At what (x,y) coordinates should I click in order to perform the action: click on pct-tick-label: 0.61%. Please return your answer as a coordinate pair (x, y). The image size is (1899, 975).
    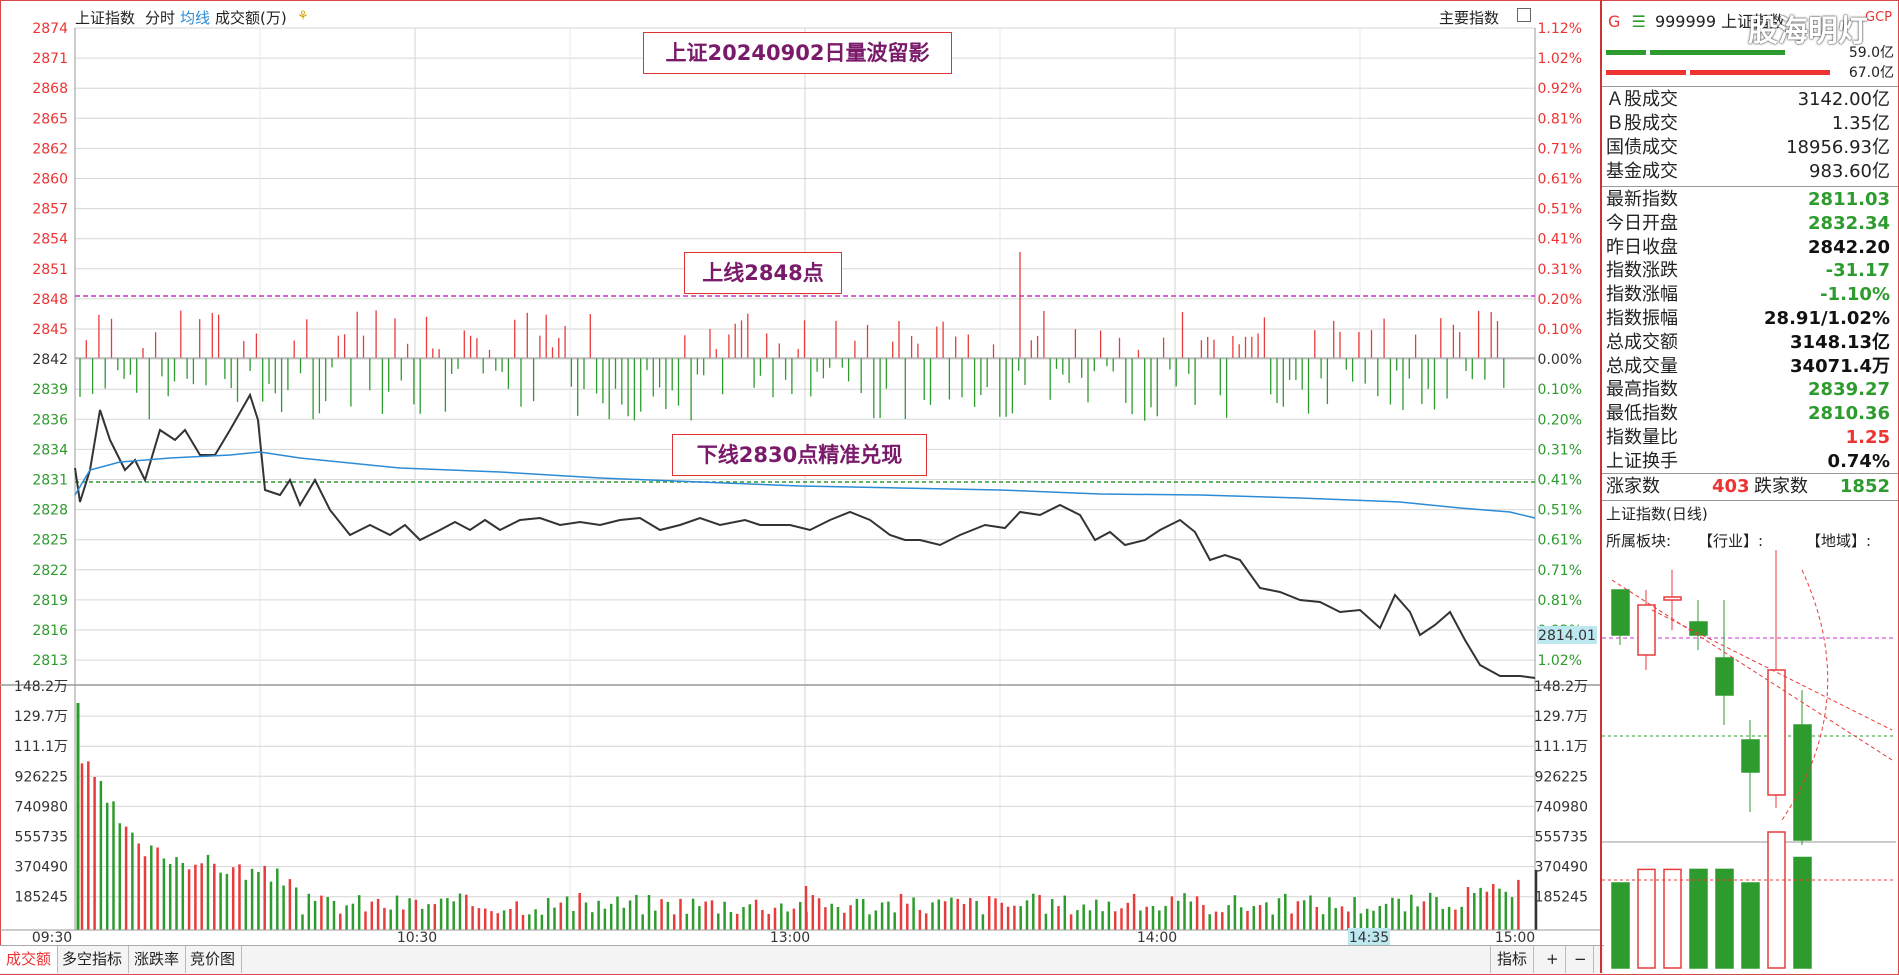
    Looking at the image, I should click on (1560, 180).